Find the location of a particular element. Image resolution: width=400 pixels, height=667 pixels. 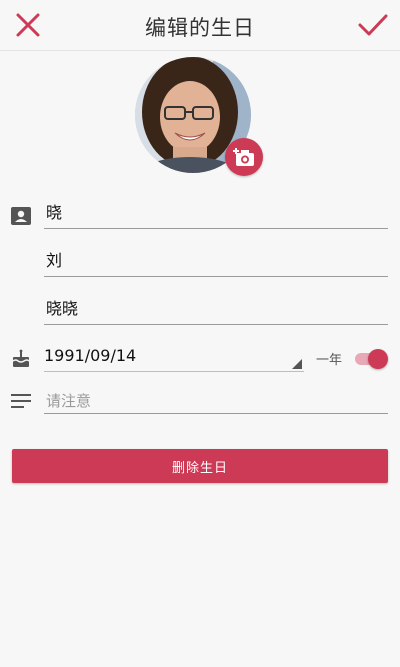

birthday-value: 1991/09/14 is located at coordinates (90, 355).